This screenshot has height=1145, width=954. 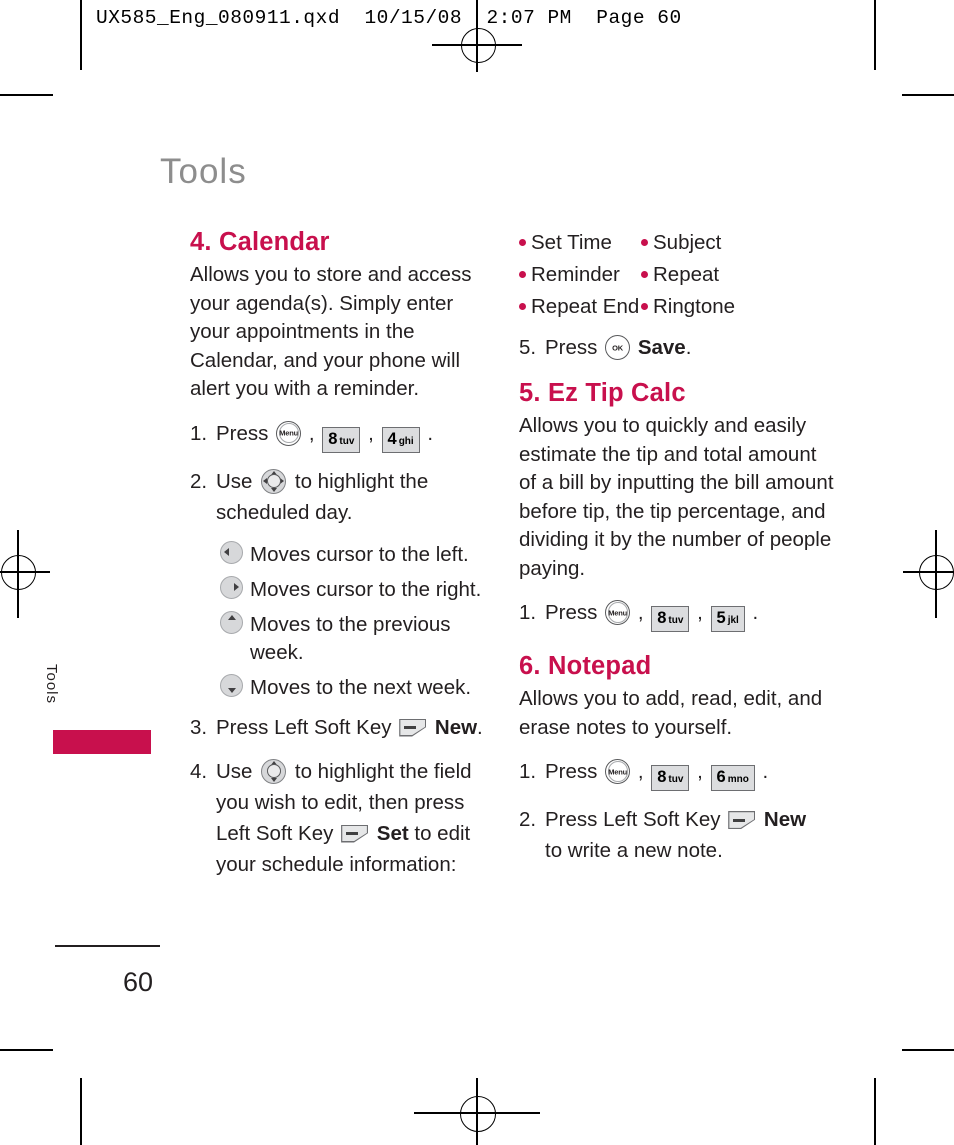 I want to click on arrow-left-key-icon, so click(x=231, y=552).